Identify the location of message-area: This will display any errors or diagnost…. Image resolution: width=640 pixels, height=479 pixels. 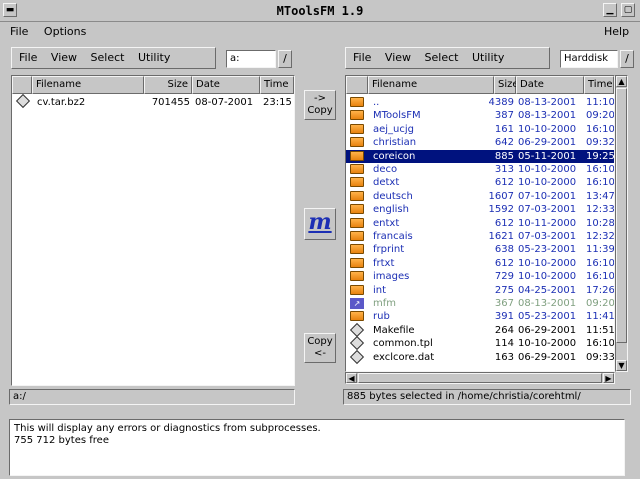
(317, 447).